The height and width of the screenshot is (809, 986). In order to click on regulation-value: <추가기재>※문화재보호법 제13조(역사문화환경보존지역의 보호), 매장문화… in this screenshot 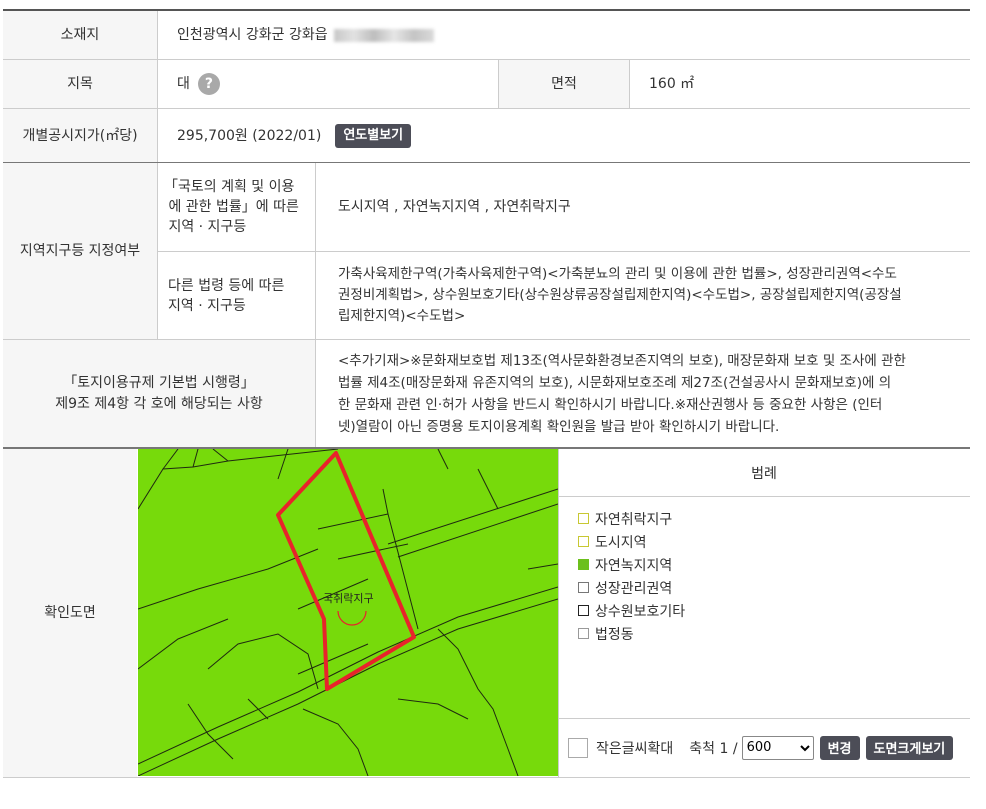, I will do `click(622, 393)`.